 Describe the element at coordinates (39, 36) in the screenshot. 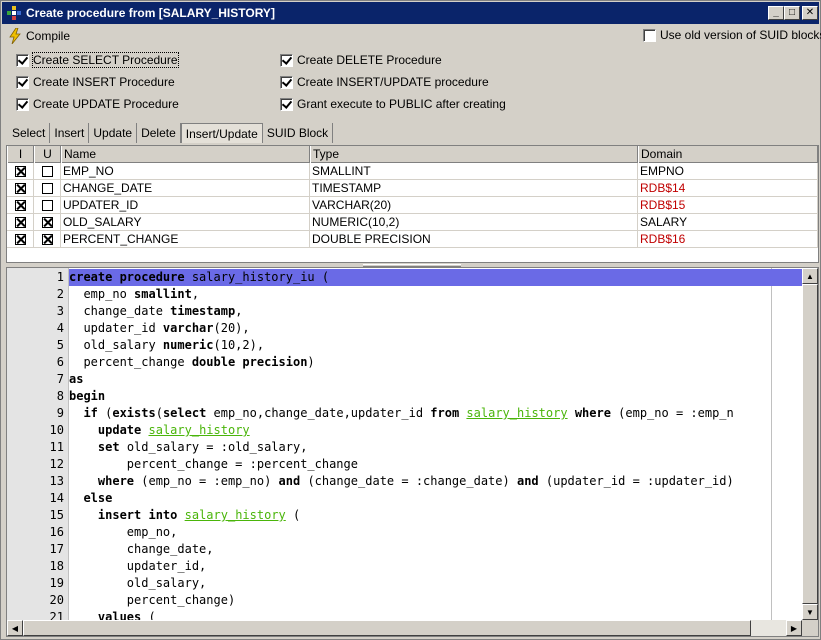

I see `compile-button: Compile` at that location.